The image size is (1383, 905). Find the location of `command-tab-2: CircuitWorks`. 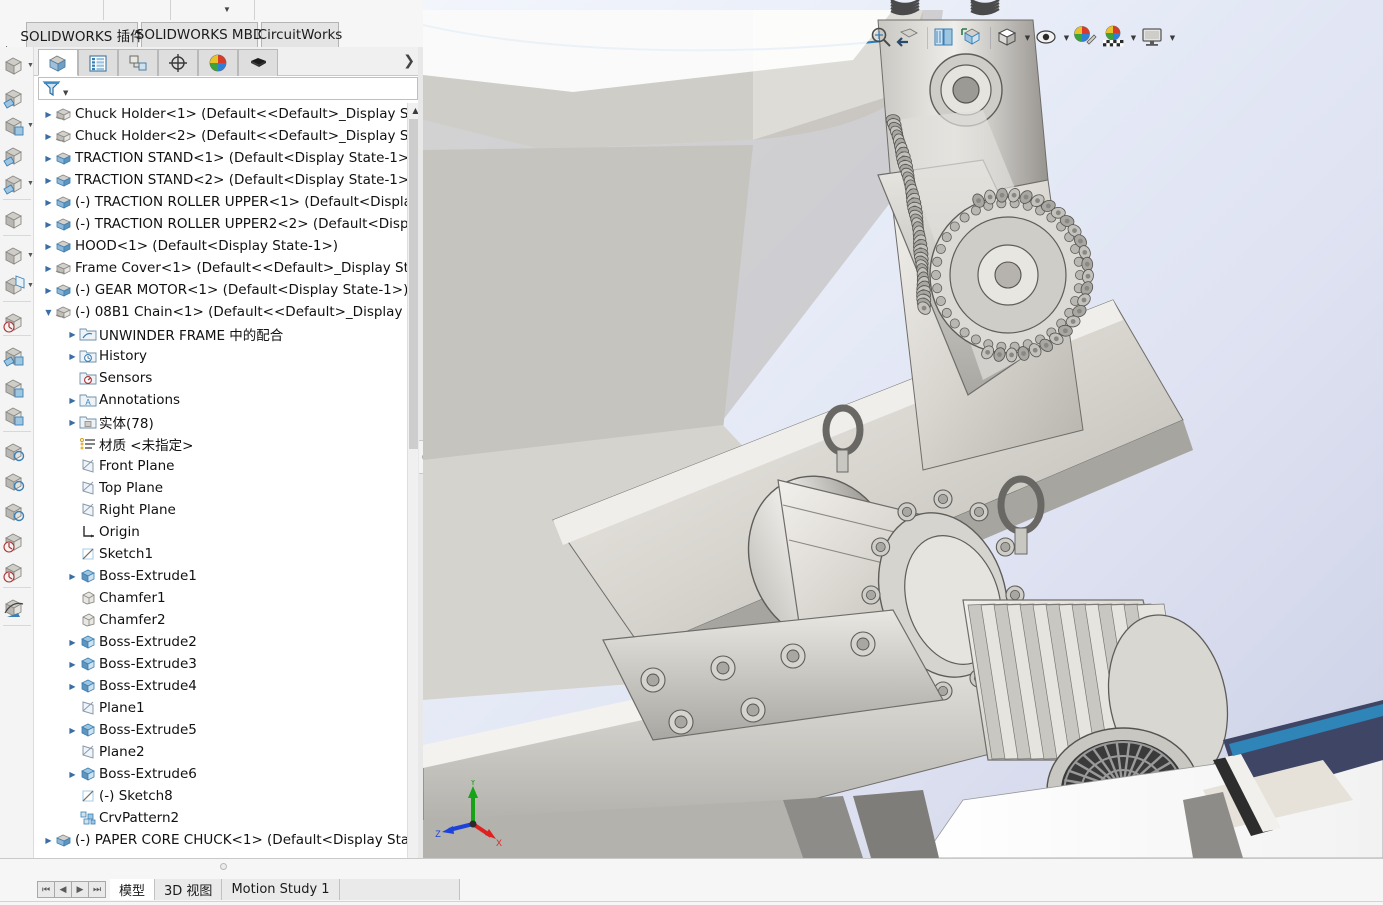

command-tab-2: CircuitWorks is located at coordinates (300, 34).